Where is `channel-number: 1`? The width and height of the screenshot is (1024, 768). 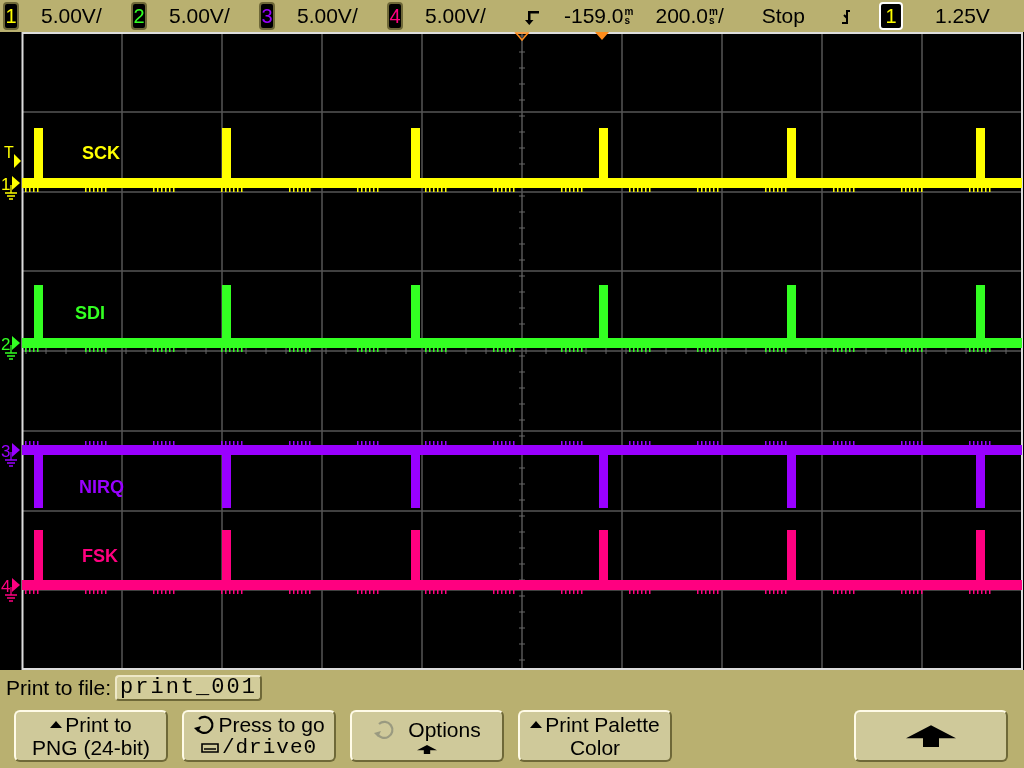 channel-number: 1 is located at coordinates (11, 16).